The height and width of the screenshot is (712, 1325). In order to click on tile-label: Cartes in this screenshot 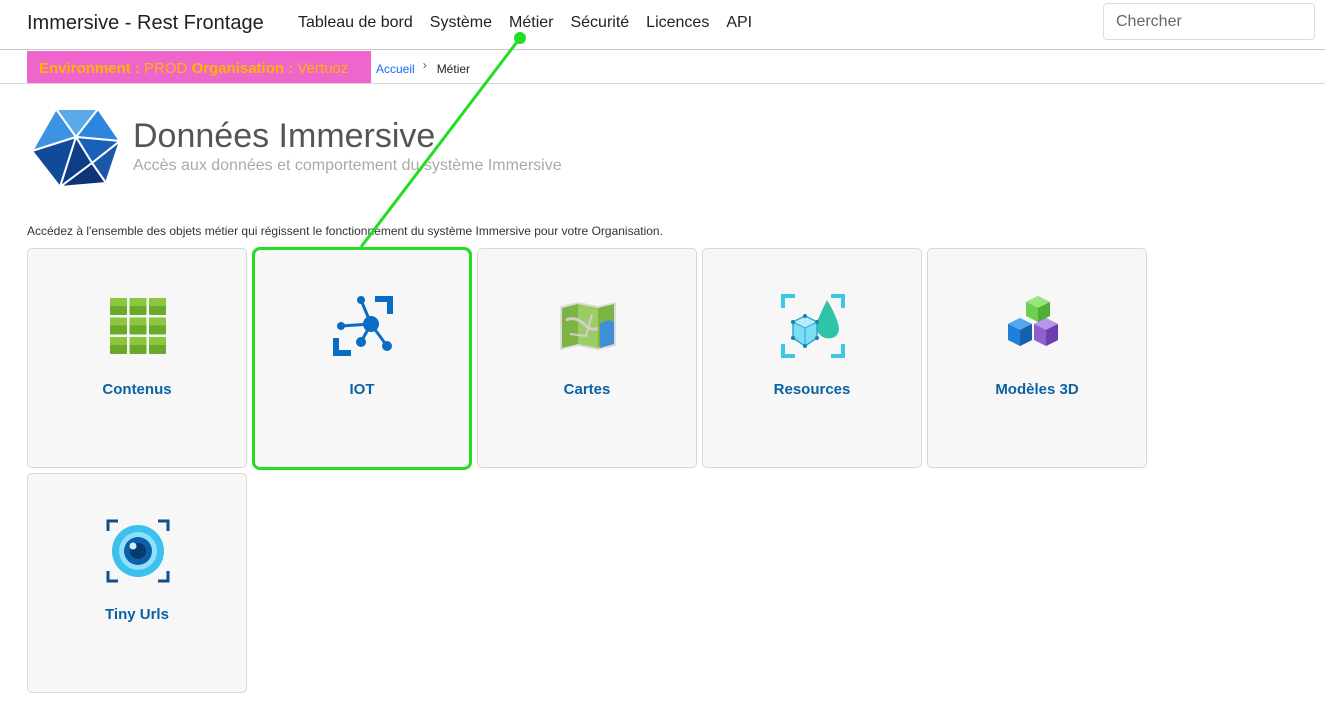, I will do `click(587, 389)`.